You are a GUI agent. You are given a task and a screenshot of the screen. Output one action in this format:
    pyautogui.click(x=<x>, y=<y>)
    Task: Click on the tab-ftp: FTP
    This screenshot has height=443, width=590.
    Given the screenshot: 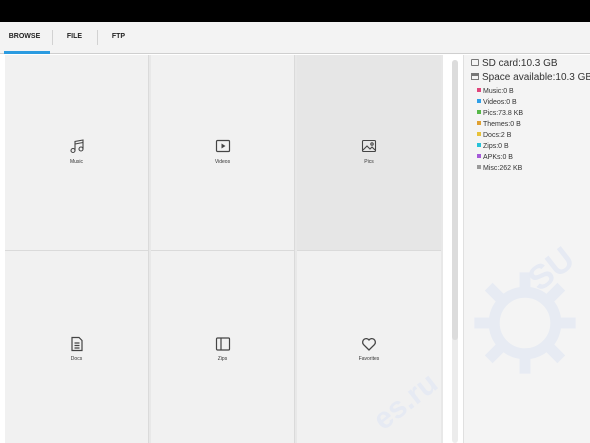 What is the action you would take?
    pyautogui.click(x=118, y=37)
    